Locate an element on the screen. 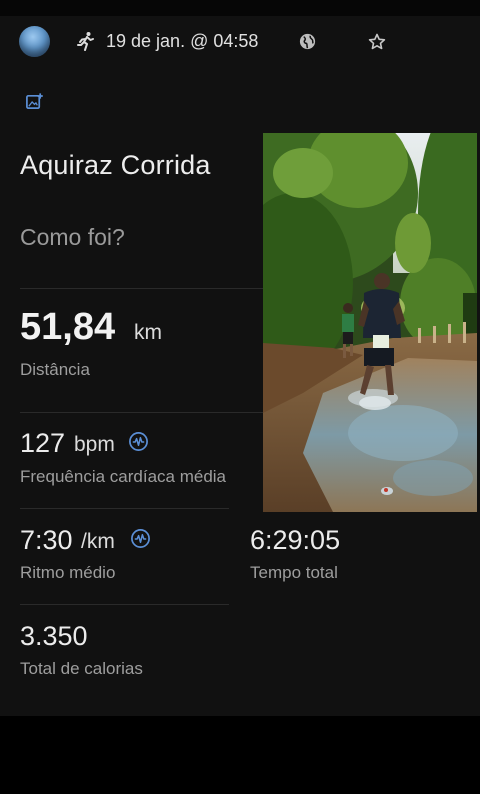  heart-rate-value: 127 is located at coordinates (43, 443).